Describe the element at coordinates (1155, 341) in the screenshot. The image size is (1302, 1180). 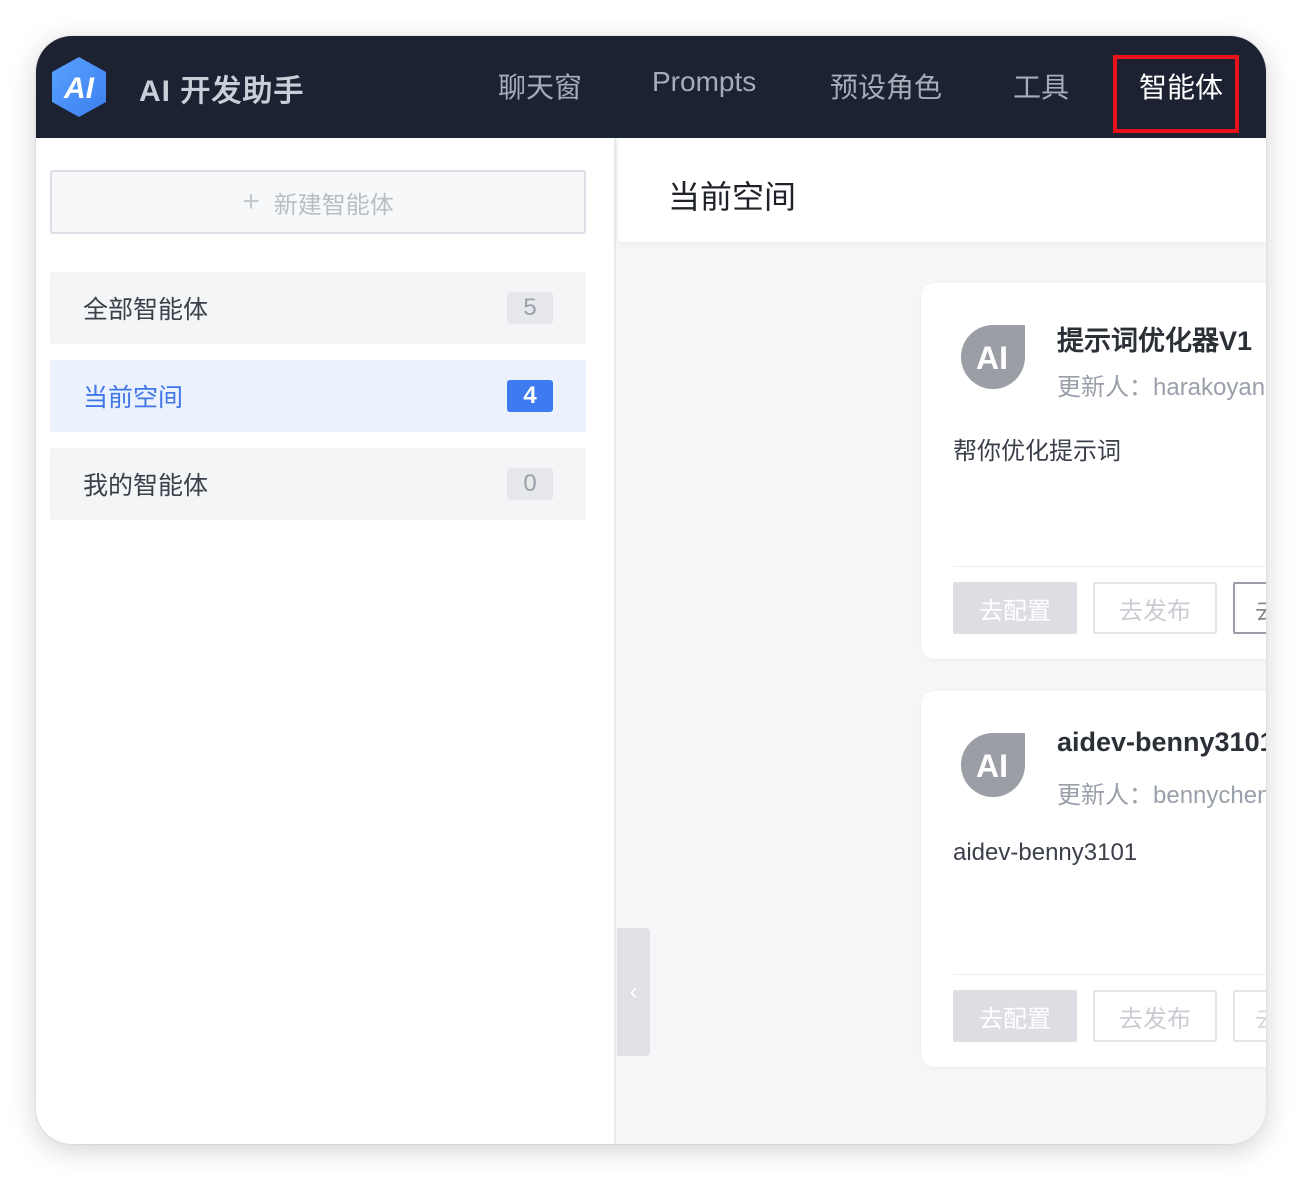
I see `agent-name: 提示词优化器V1` at that location.